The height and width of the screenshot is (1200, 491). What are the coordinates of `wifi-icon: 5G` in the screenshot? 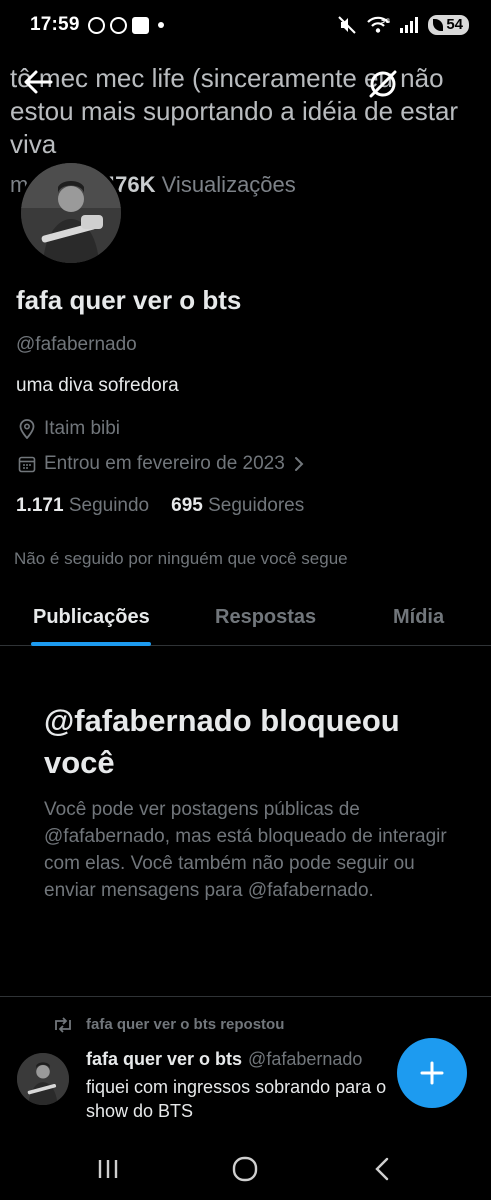 It's located at (378, 24).